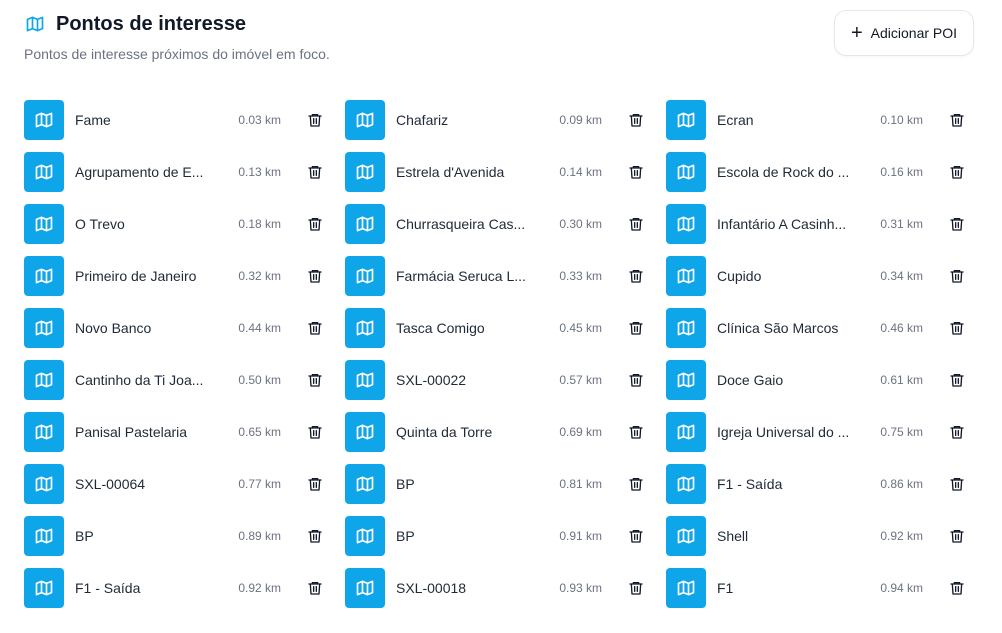 This screenshot has width=1002, height=633. What do you see at coordinates (778, 328) in the screenshot?
I see `poi-name: Clínica São Marcos` at bounding box center [778, 328].